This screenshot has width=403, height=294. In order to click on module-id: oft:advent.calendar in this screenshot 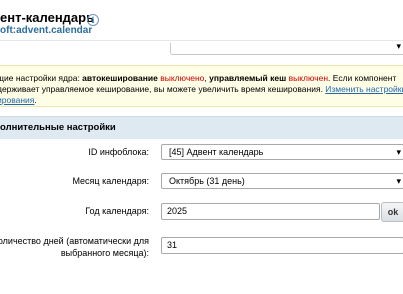, I will do `click(46, 30)`.